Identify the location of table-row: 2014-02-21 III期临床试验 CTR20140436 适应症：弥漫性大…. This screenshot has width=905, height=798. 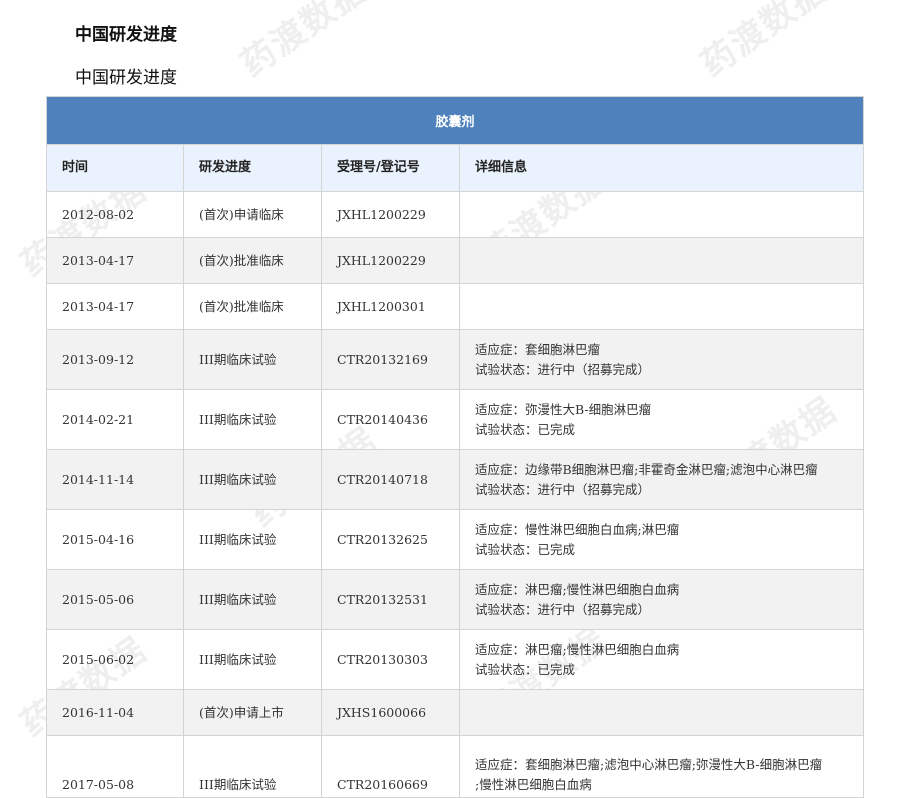
(455, 419).